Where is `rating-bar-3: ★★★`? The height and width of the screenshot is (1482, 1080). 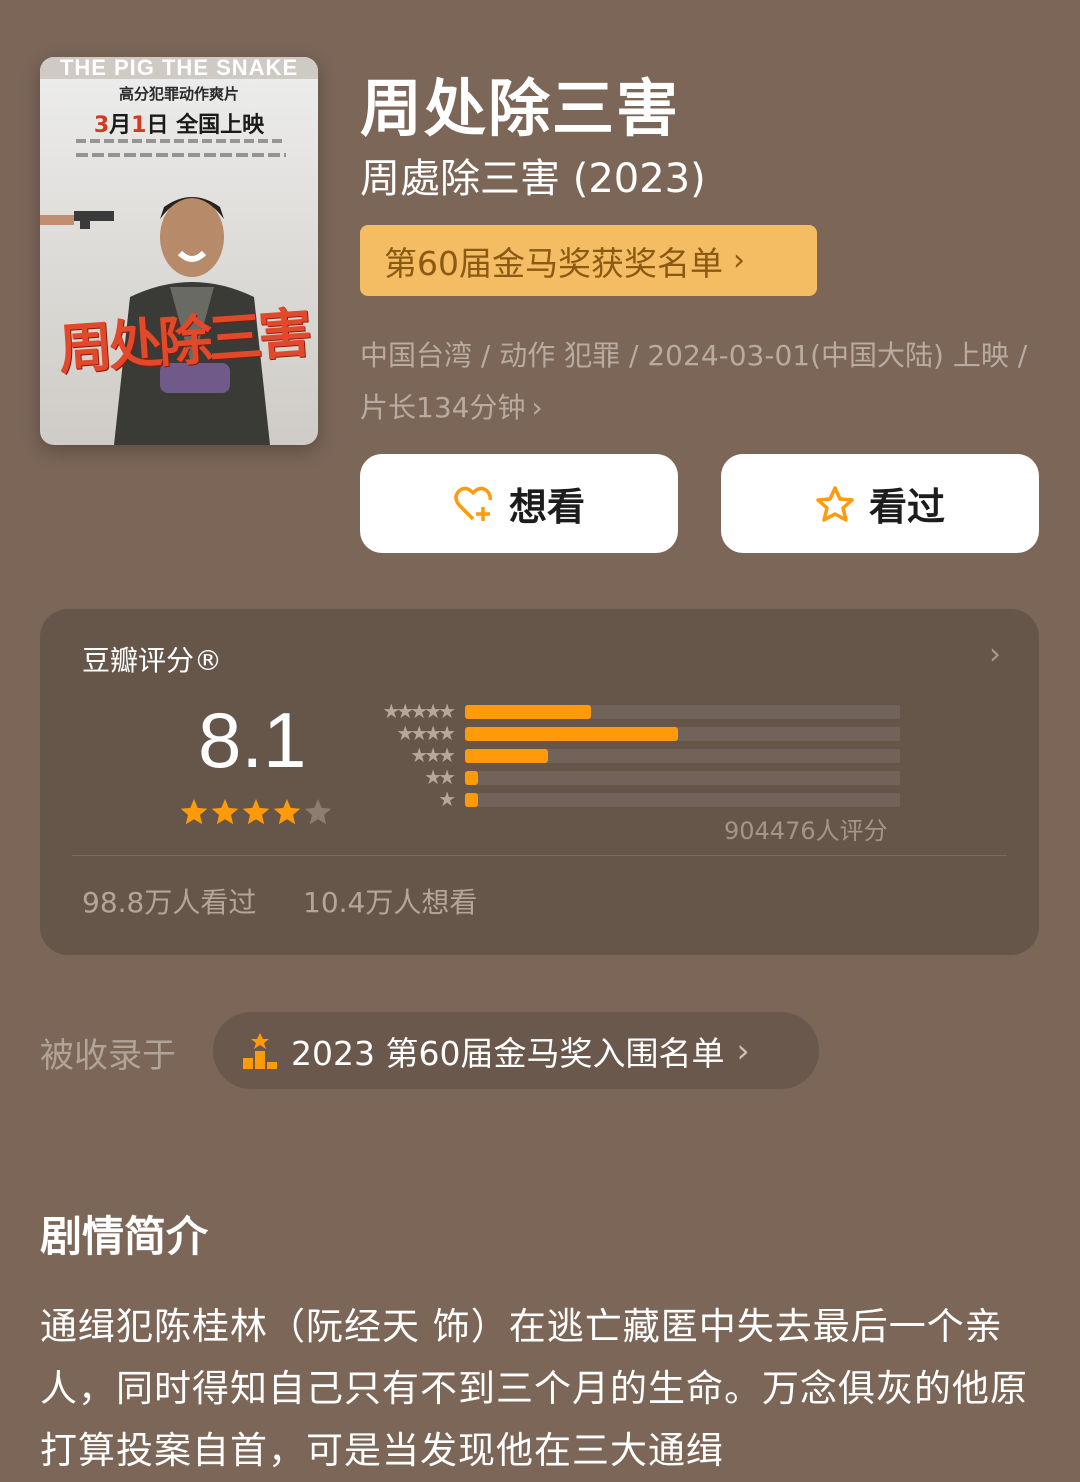 rating-bar-3: ★★★ is located at coordinates (627, 755).